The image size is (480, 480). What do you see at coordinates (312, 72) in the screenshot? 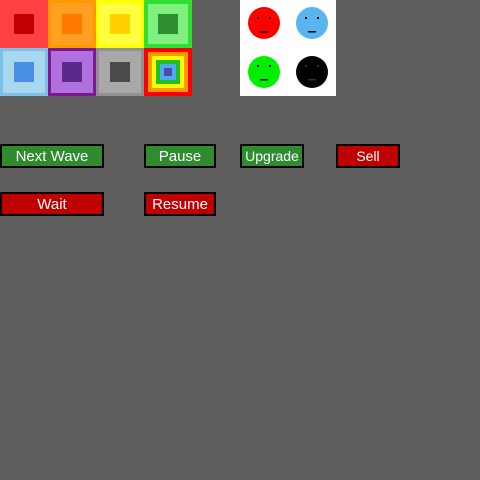
I see `black-face-icon` at bounding box center [312, 72].